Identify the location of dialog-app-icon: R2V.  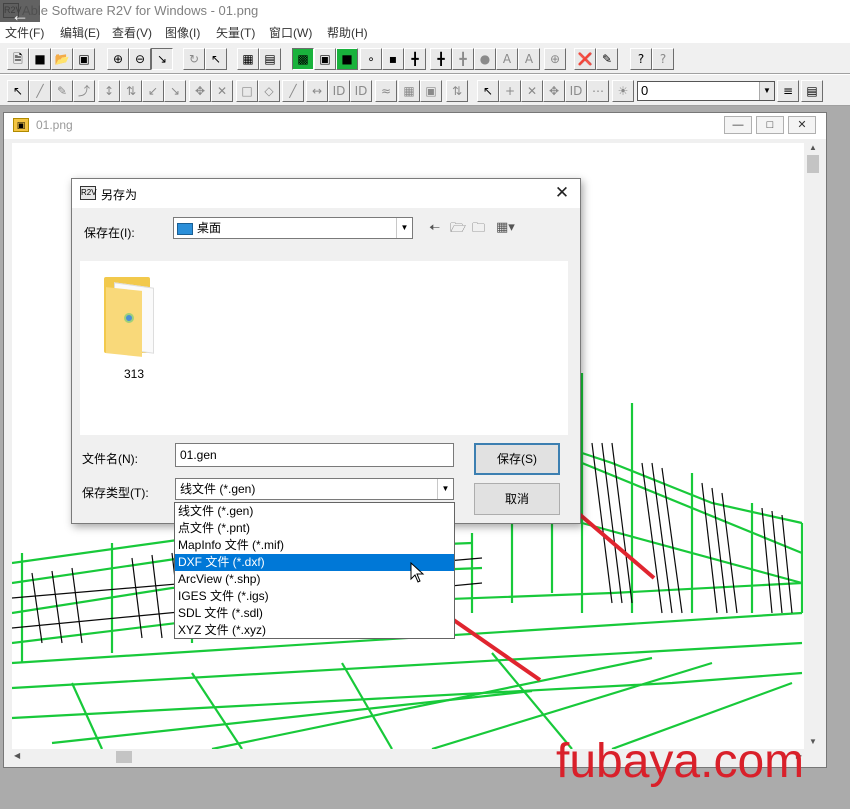
(88, 193).